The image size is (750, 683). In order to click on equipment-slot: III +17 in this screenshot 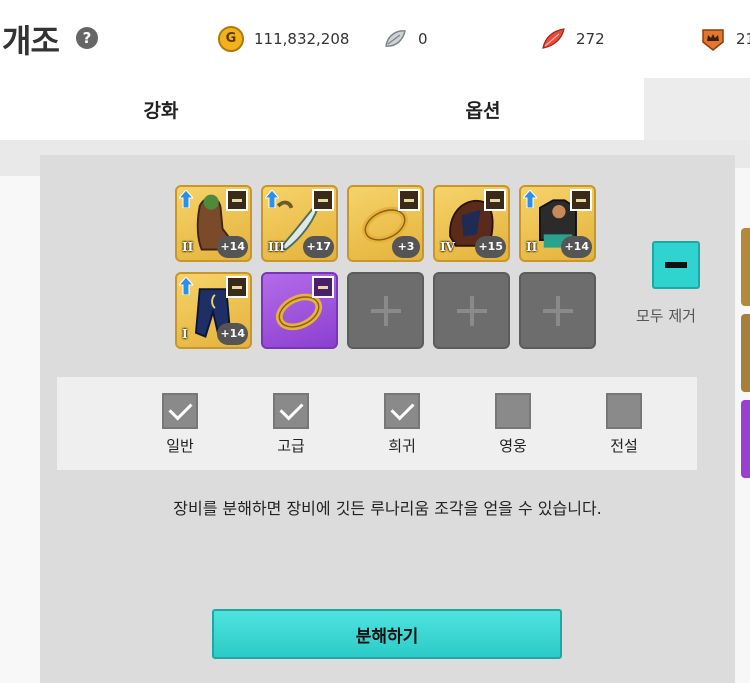, I will do `click(299, 223)`.